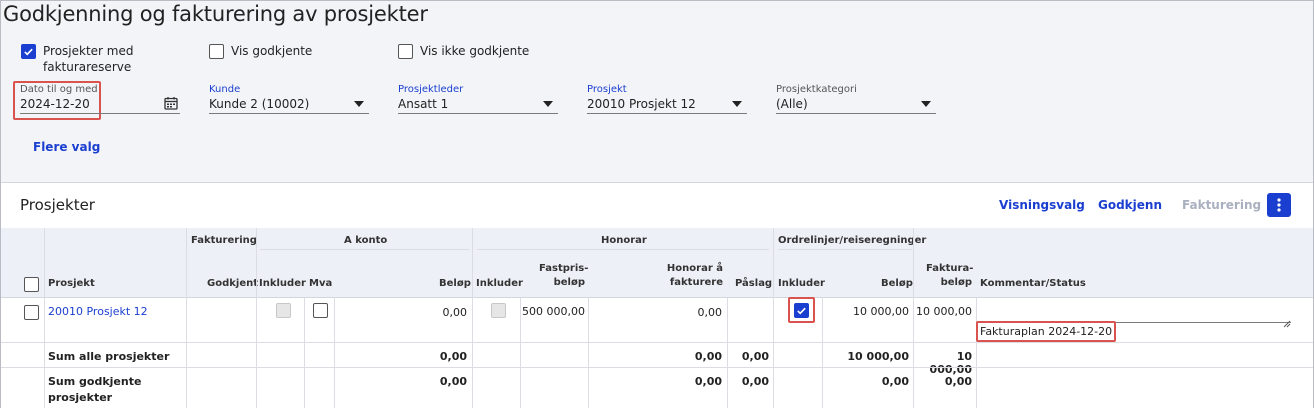  I want to click on col-honorar: Honorar å fakturere, so click(694, 275).